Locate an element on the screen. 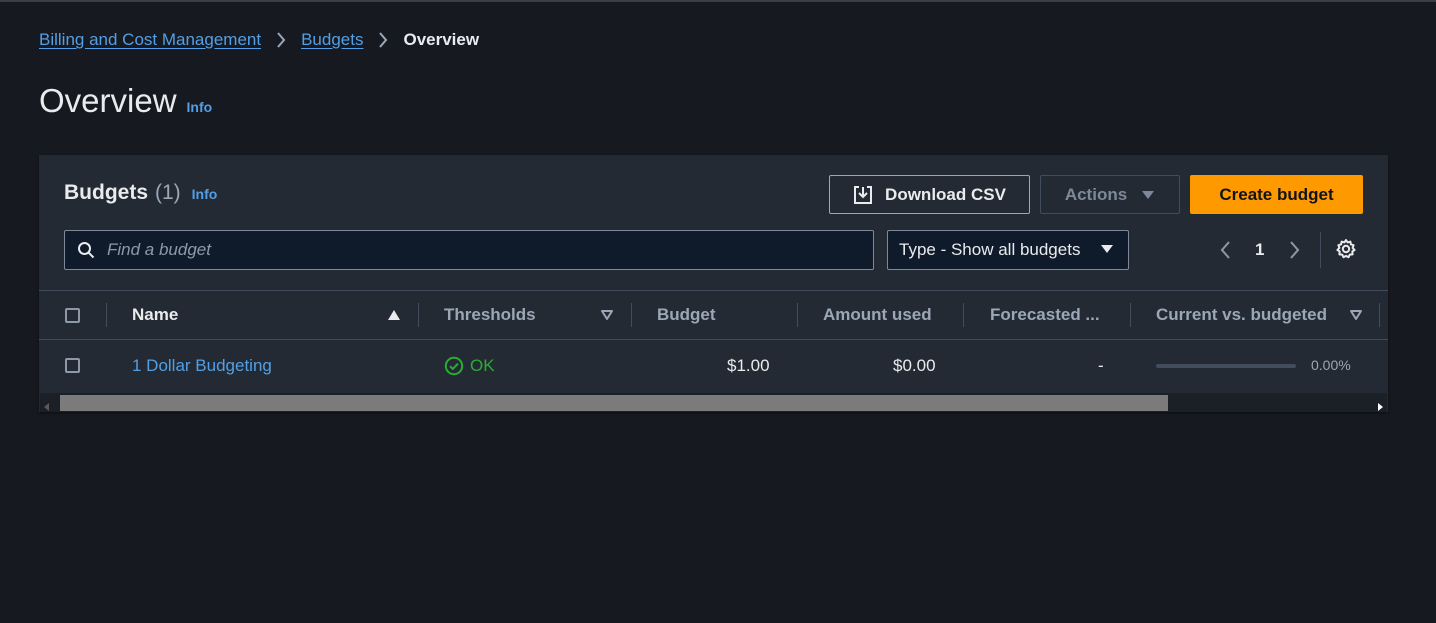 The image size is (1436, 623). amount-used: $0.00 is located at coordinates (914, 365).